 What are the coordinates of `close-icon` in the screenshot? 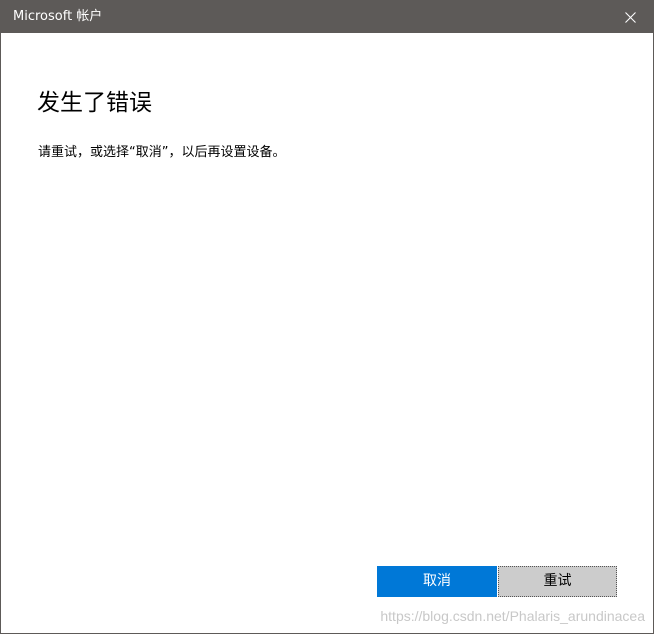 It's located at (630, 17).